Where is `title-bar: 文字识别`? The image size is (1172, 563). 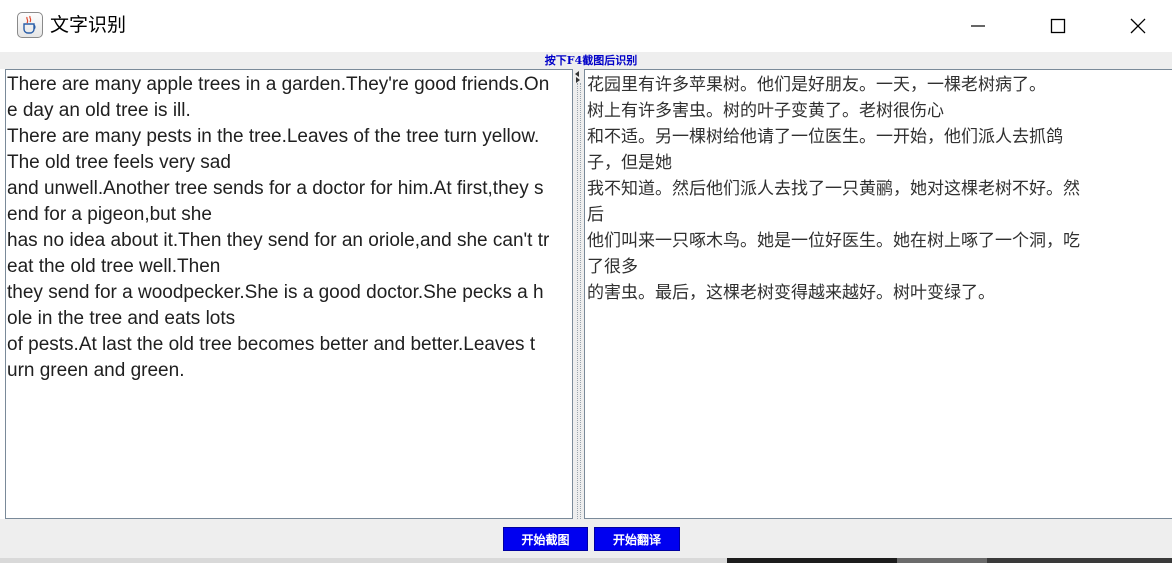
title-bar: 文字识别 is located at coordinates (586, 26).